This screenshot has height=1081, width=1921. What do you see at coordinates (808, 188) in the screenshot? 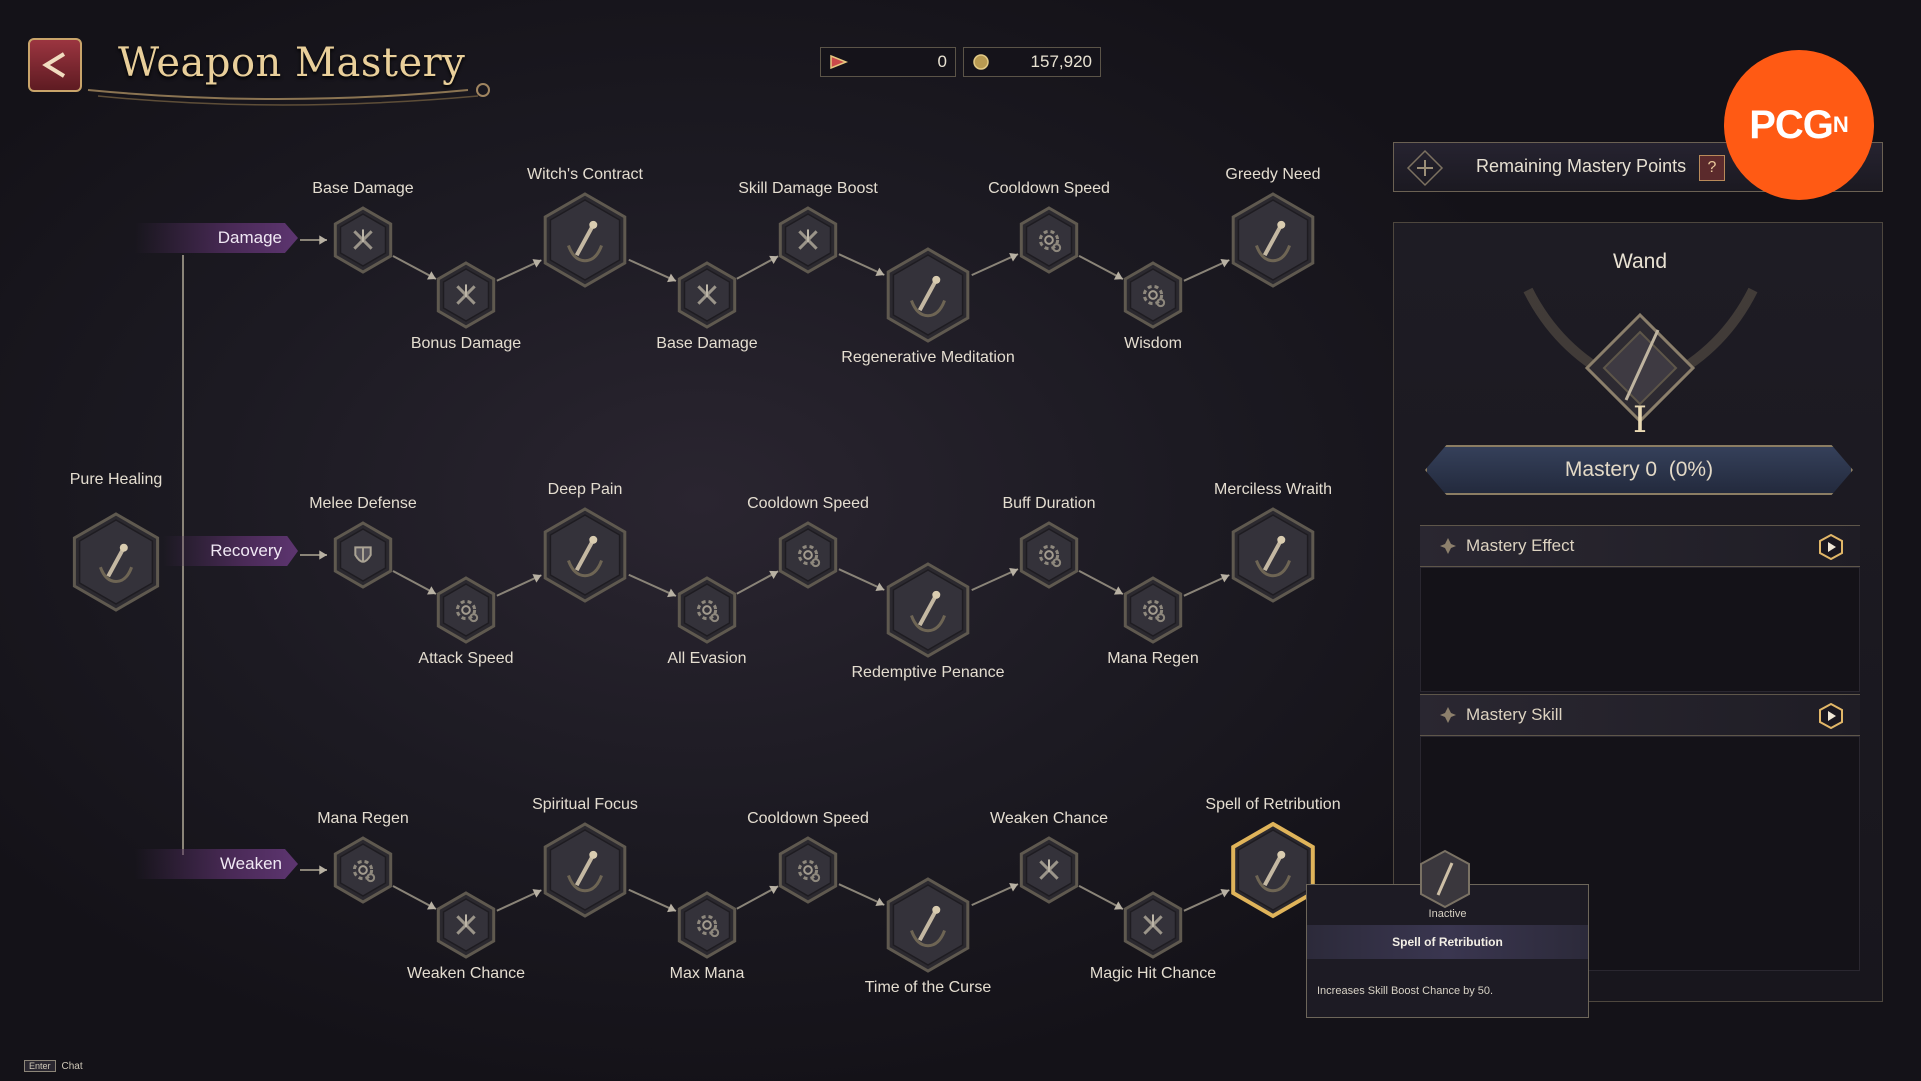
I see `node-label-skill-damage-boost: Skill Damage Boost` at bounding box center [808, 188].